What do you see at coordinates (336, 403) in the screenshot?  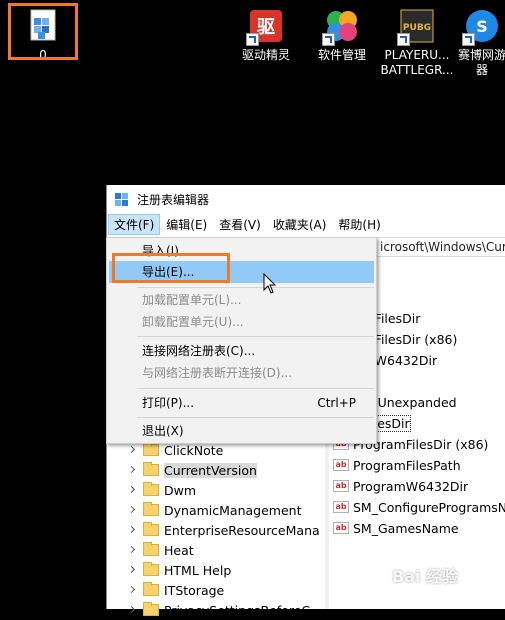 I see `print-shortcut: Ctrl+P` at bounding box center [336, 403].